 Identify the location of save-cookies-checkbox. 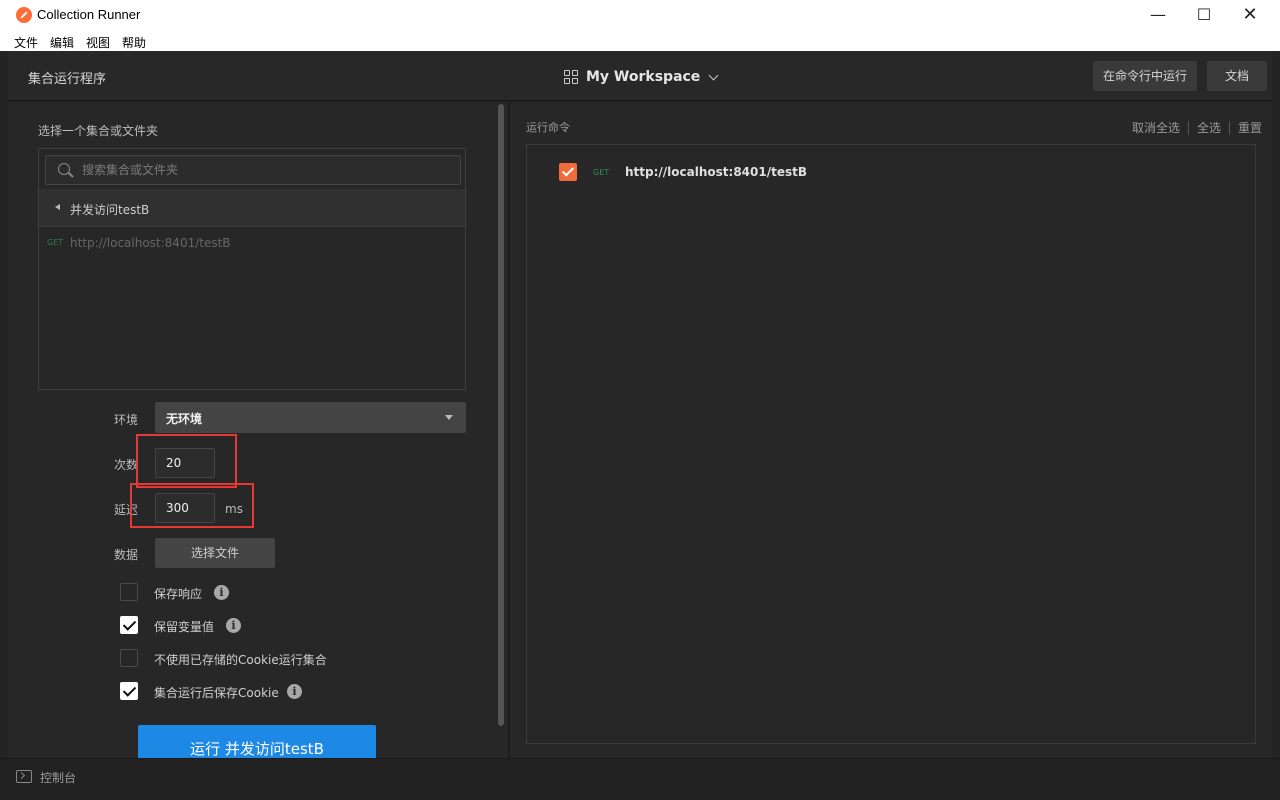
(129, 691).